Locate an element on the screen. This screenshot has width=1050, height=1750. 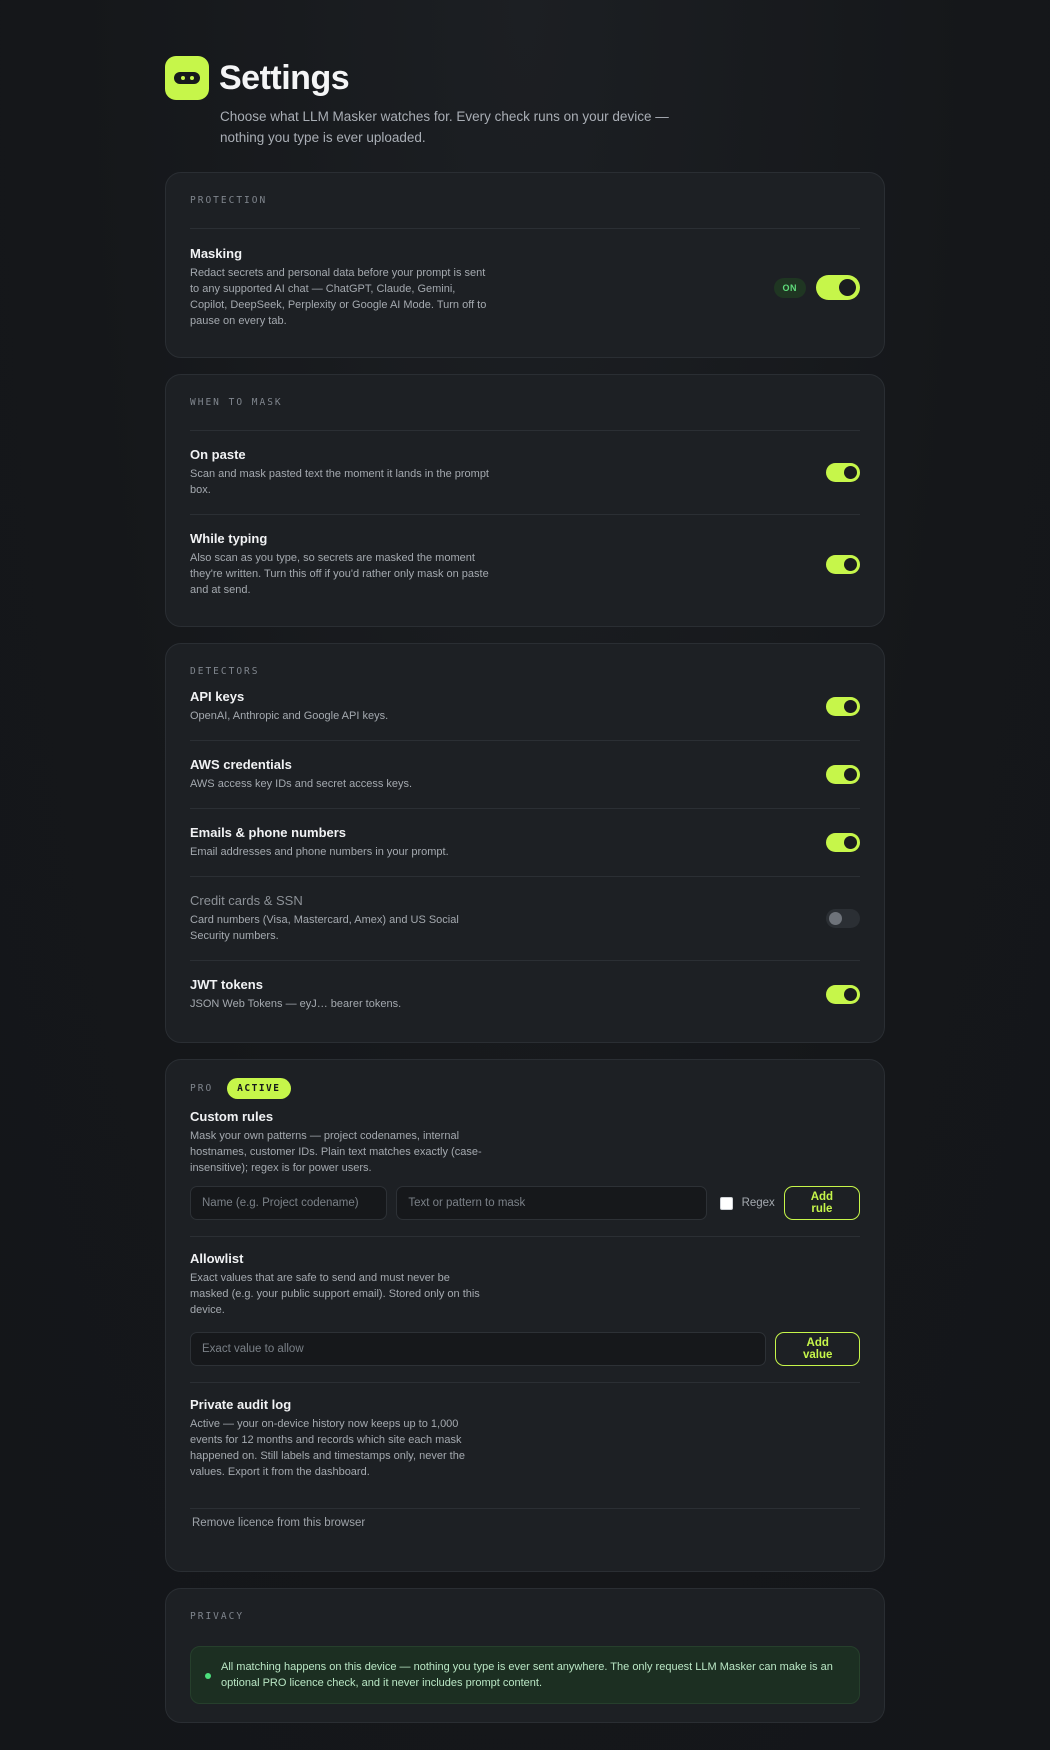
status-dot-icon is located at coordinates (208, 1676).